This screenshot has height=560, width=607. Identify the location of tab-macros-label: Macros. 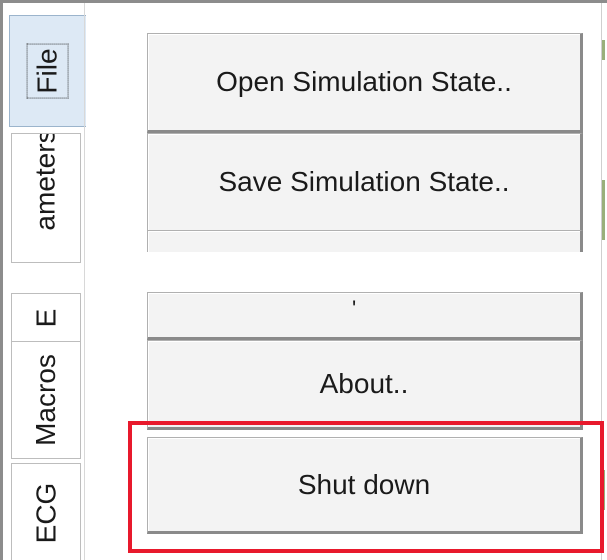
(46, 400).